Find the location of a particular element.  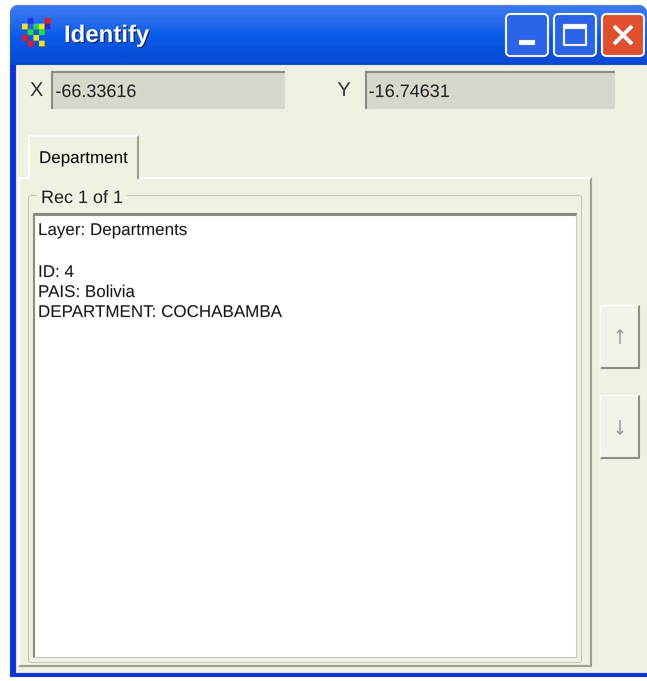

next-record-button is located at coordinates (620, 427).